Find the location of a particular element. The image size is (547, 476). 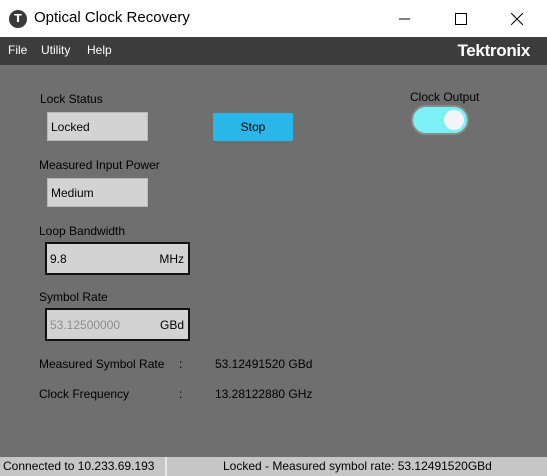

menu-utility: Utility is located at coordinates (55, 50).